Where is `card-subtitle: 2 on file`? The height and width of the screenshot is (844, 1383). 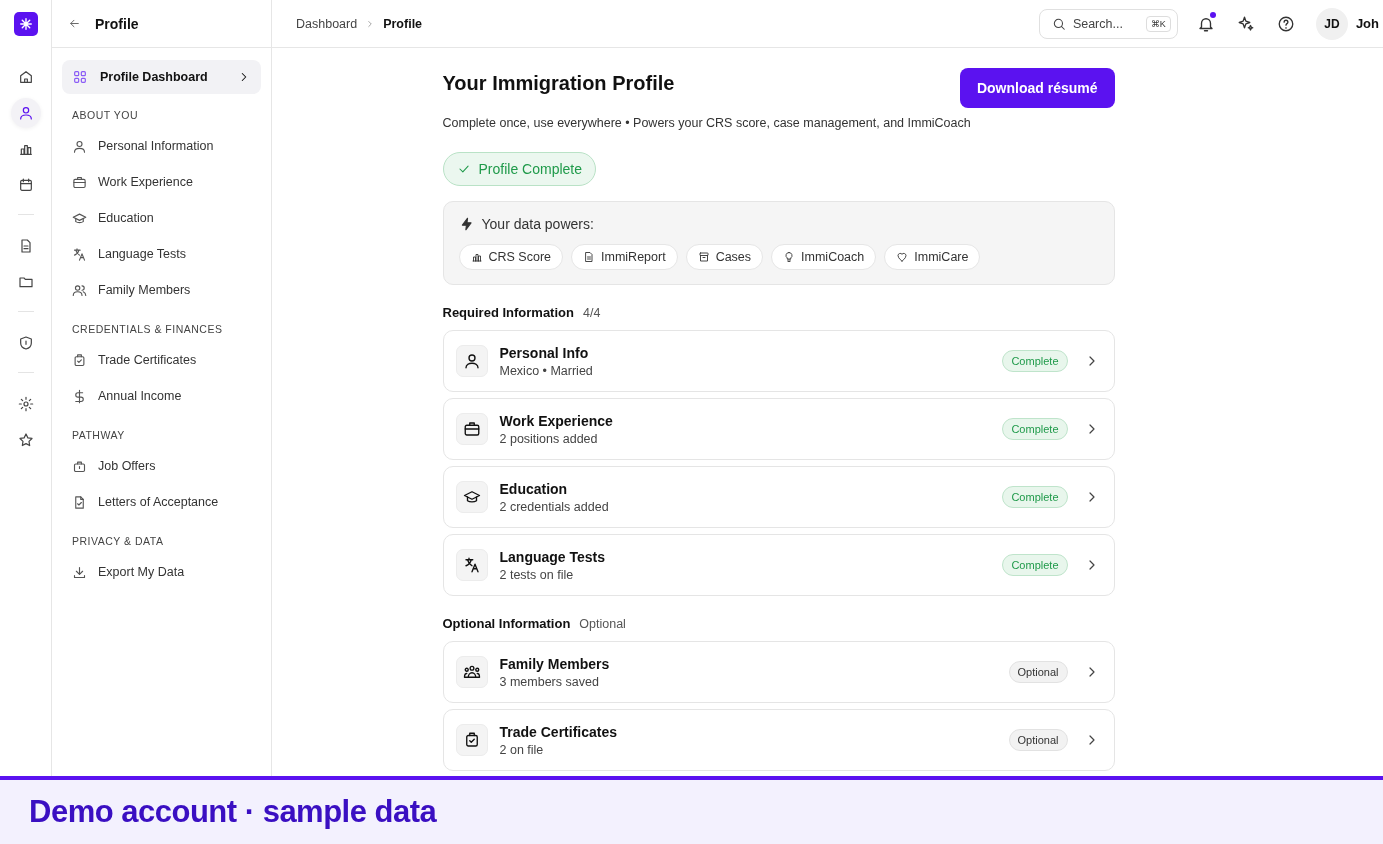
card-subtitle: 2 on file is located at coordinates (522, 749).